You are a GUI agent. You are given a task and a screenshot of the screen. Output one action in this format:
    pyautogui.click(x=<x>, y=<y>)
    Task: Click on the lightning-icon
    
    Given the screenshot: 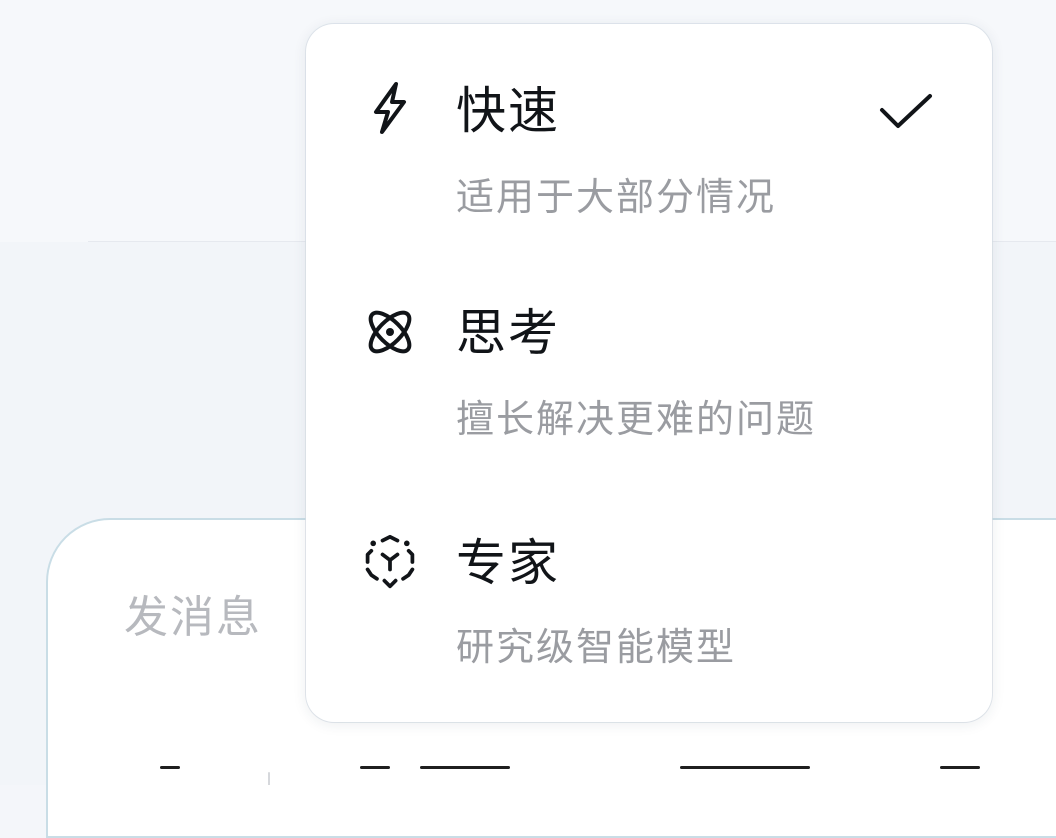 What is the action you would take?
    pyautogui.click(x=390, y=108)
    